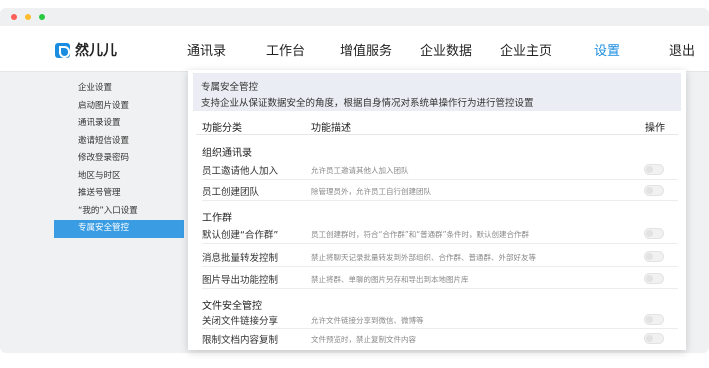 The width and height of the screenshot is (709, 368). Describe the element at coordinates (206, 49) in the screenshot. I see `nav-item-contacts: 通讯录` at that location.